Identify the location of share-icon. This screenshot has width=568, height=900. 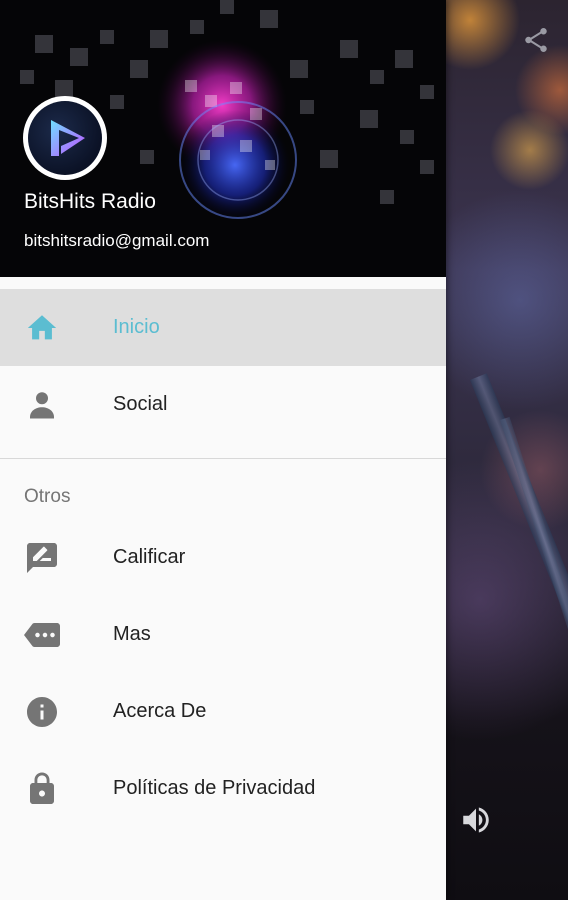
(536, 40).